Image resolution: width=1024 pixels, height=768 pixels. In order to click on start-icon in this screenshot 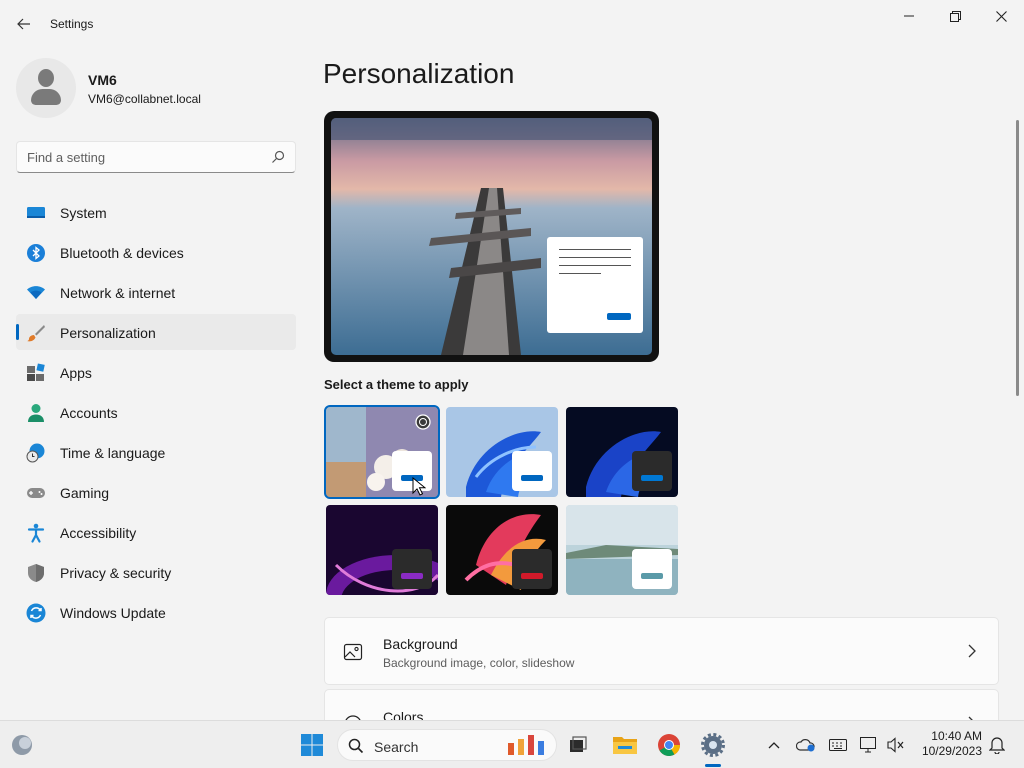, I will do `click(312, 745)`.